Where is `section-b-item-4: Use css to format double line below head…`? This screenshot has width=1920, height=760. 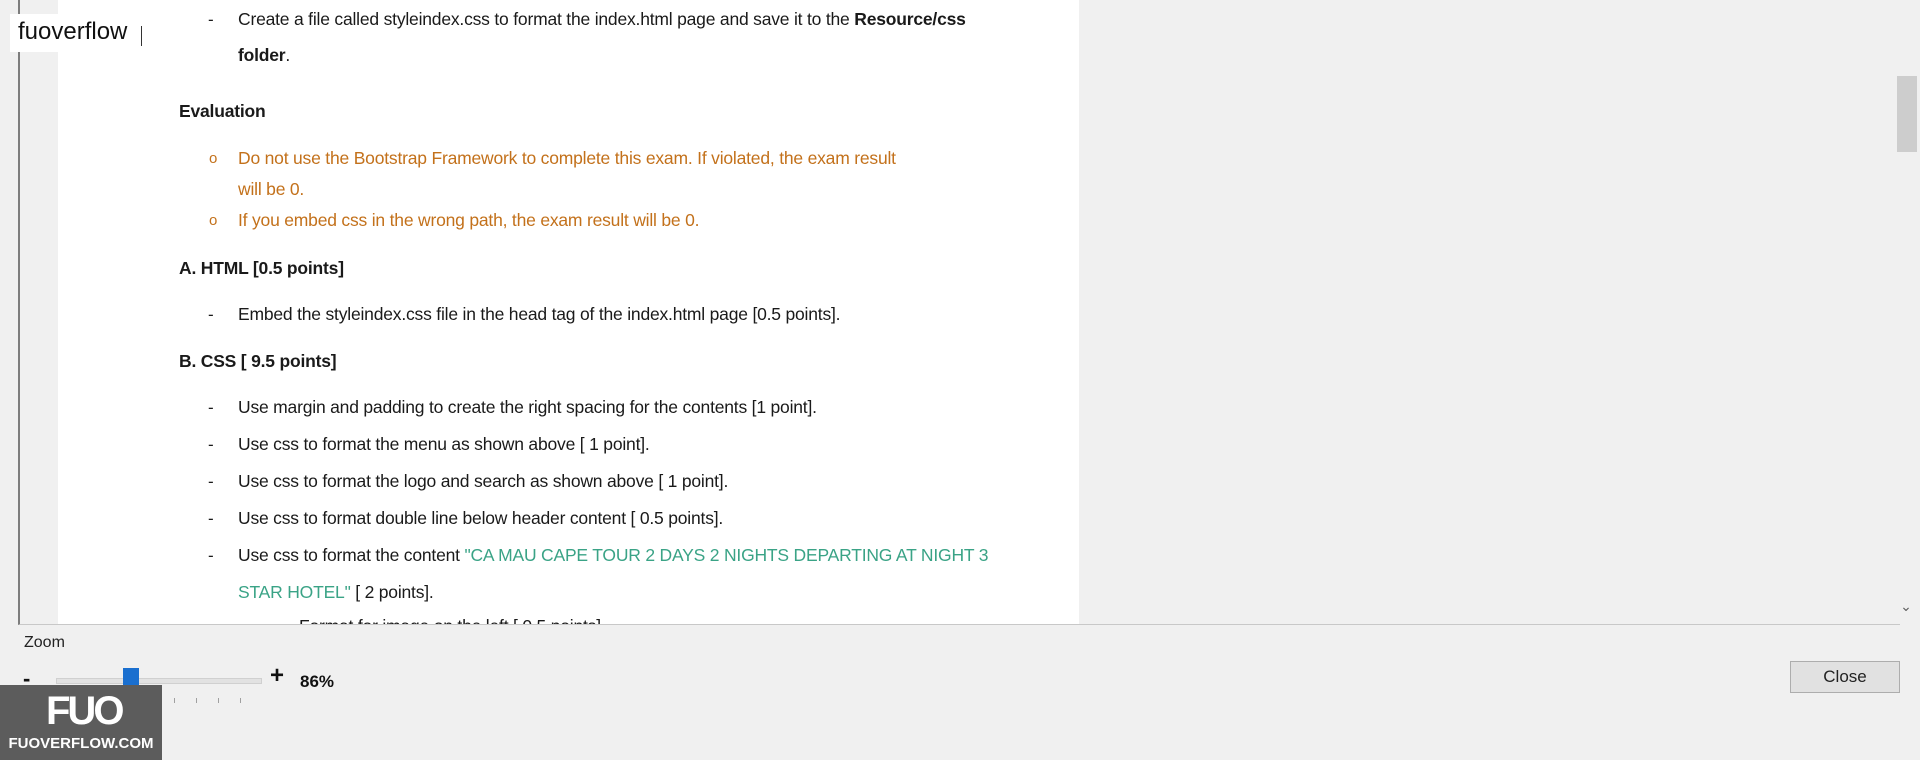
section-b-item-4: Use css to format double line below head… is located at coordinates (481, 518).